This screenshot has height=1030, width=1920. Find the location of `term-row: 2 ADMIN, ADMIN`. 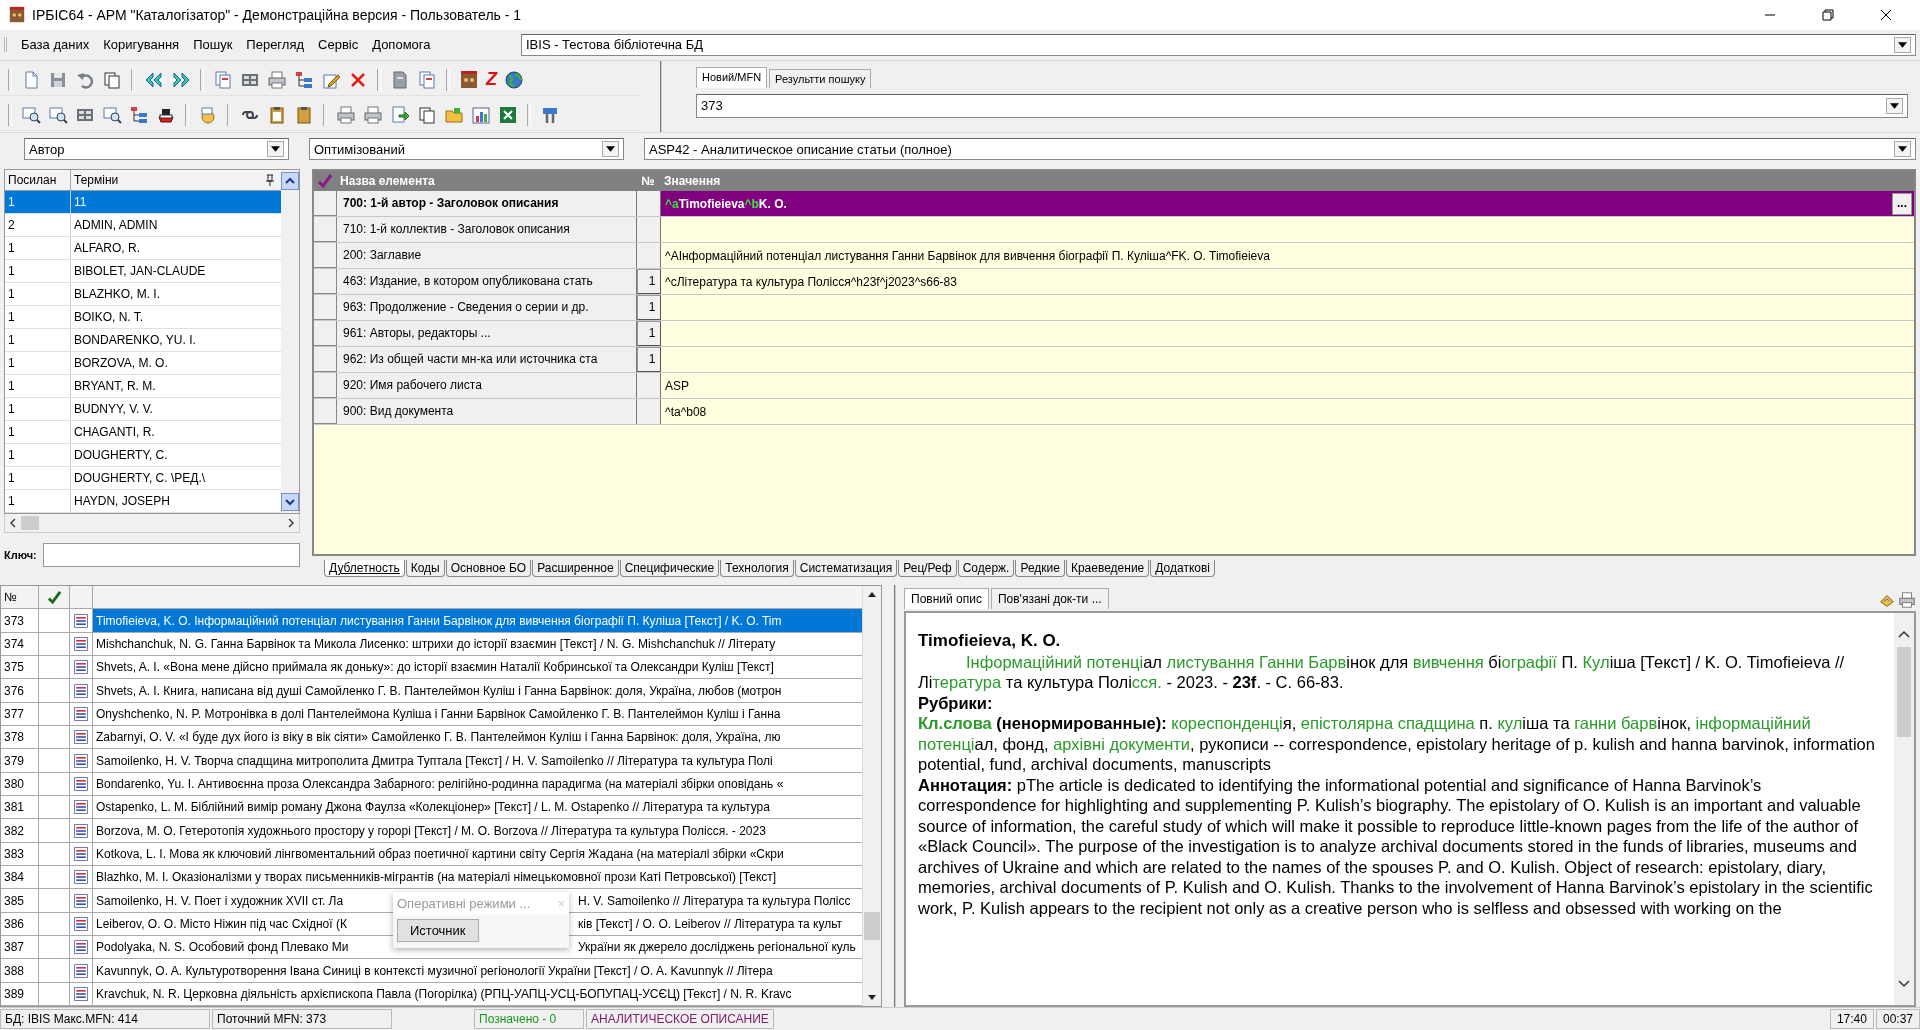

term-row: 2 ADMIN, ADMIN is located at coordinates (143, 226).